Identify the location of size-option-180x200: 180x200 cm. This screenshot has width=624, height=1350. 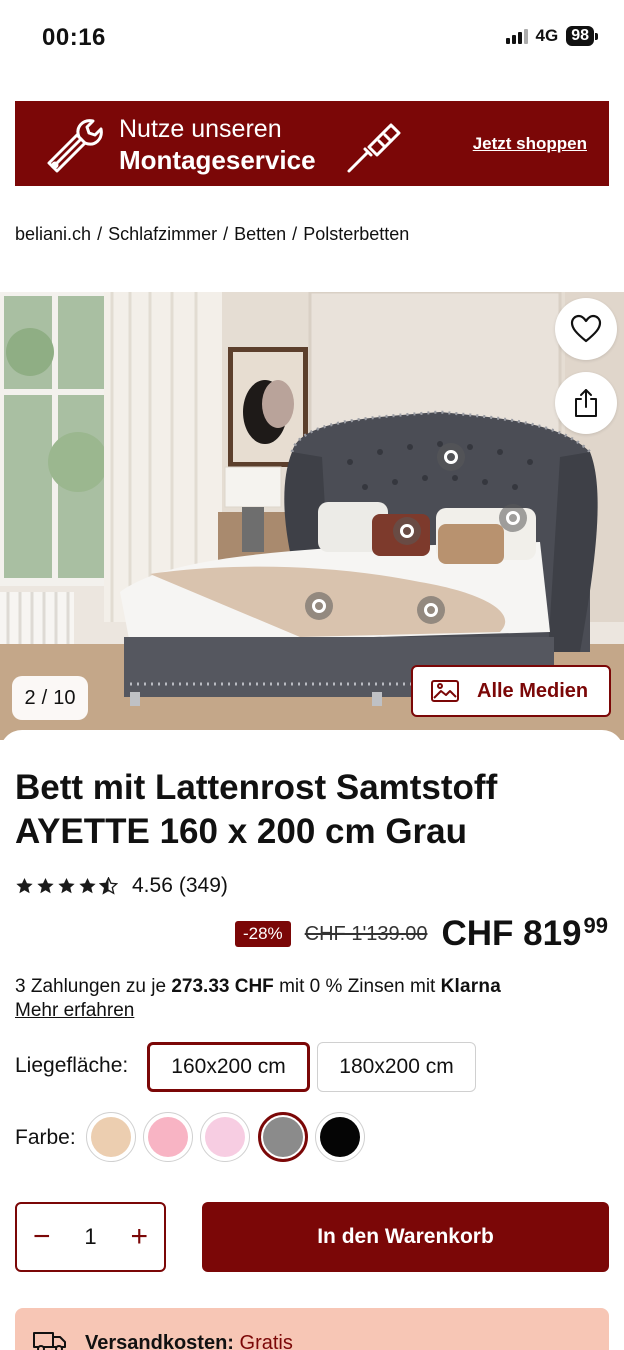
(396, 1067).